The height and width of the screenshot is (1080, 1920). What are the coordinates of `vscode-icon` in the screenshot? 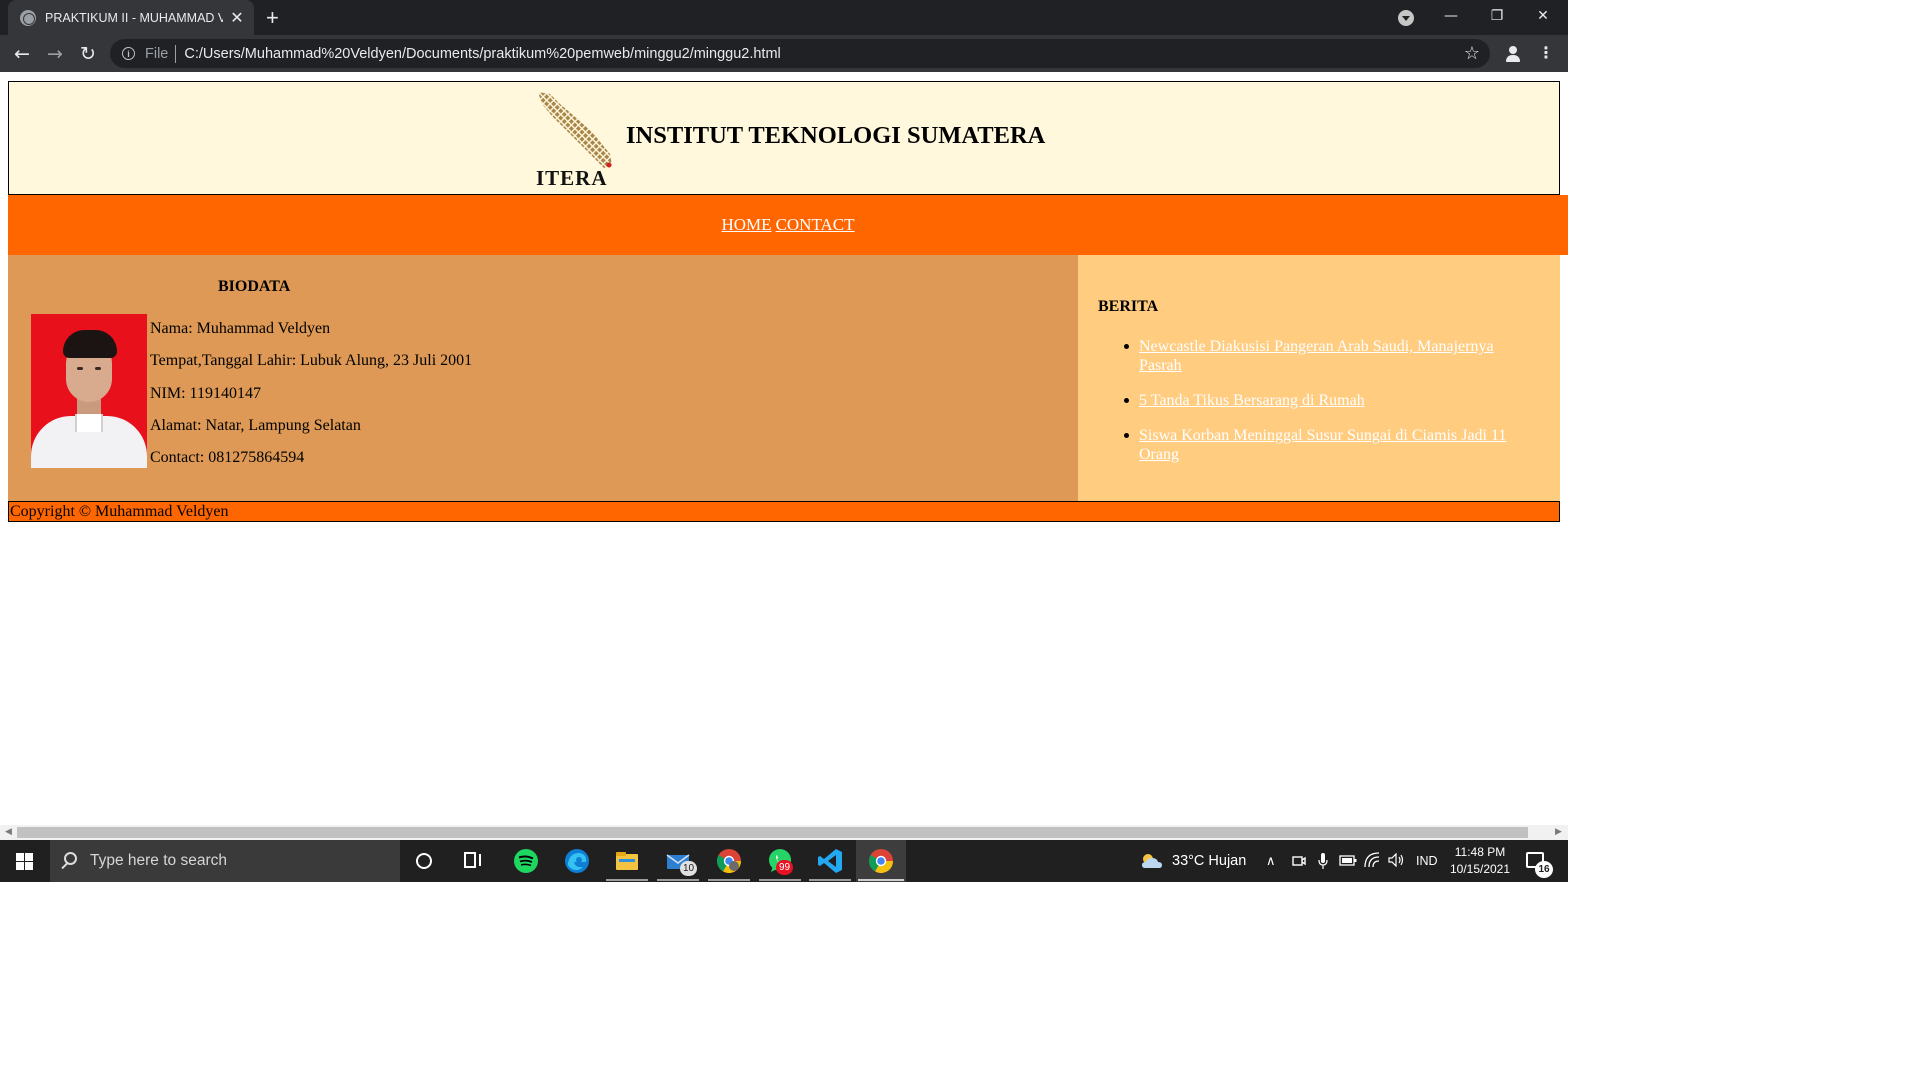 It's located at (830, 861).